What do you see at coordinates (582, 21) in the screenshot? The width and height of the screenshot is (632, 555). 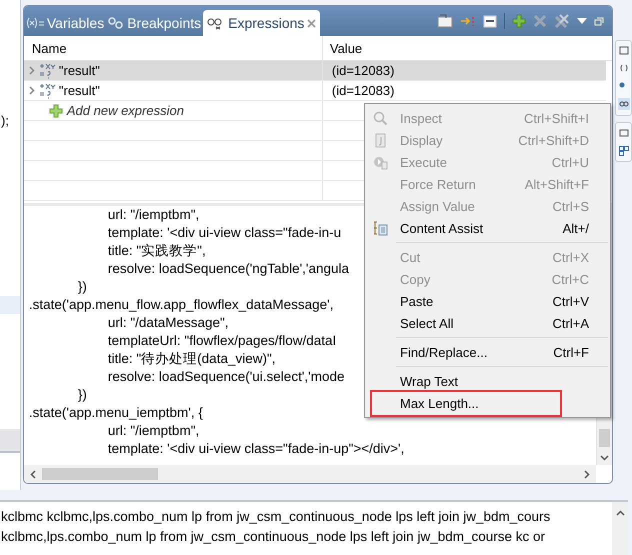 I see `dropdown-icon` at bounding box center [582, 21].